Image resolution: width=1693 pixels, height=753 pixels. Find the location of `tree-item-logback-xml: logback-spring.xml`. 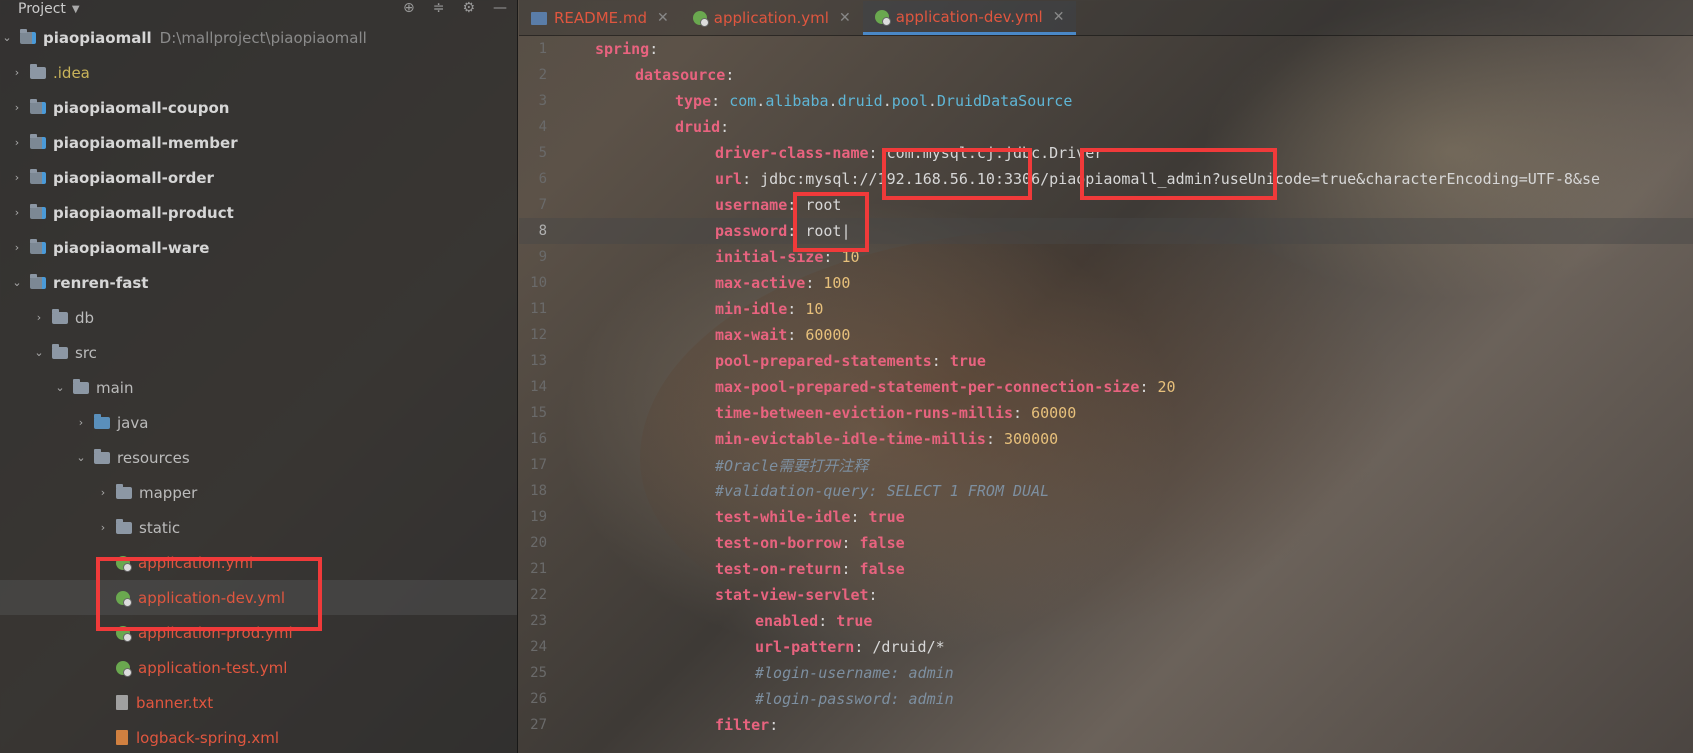

tree-item-logback-xml: logback-spring.xml is located at coordinates (258, 736).